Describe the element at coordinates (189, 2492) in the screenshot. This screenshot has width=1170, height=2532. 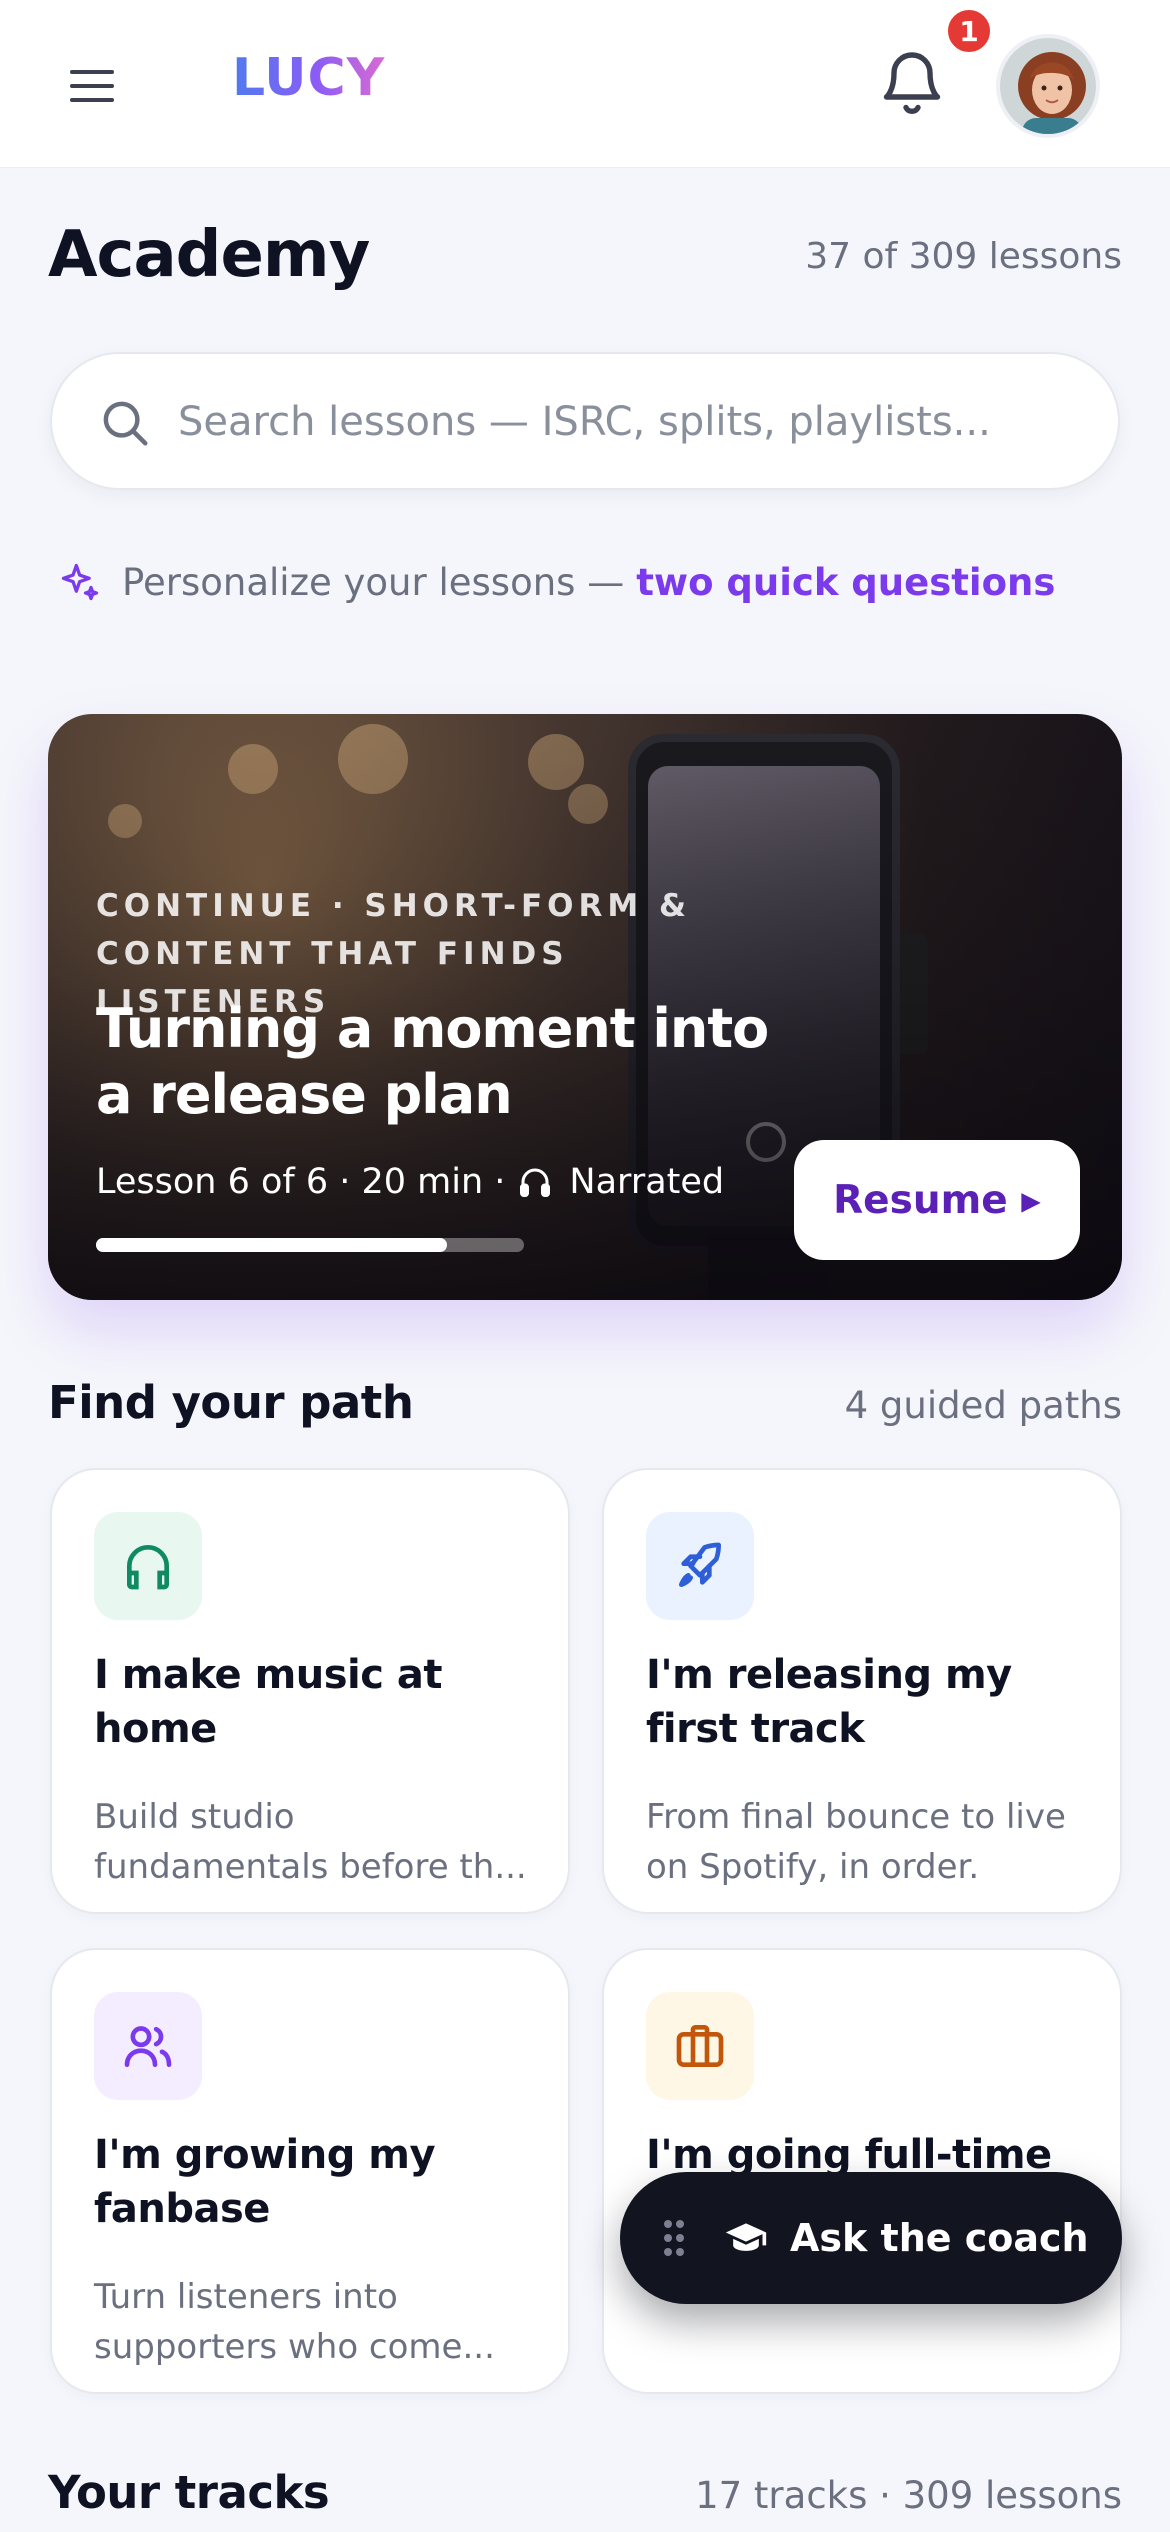
I see `tracks-title: Your tracks` at that location.